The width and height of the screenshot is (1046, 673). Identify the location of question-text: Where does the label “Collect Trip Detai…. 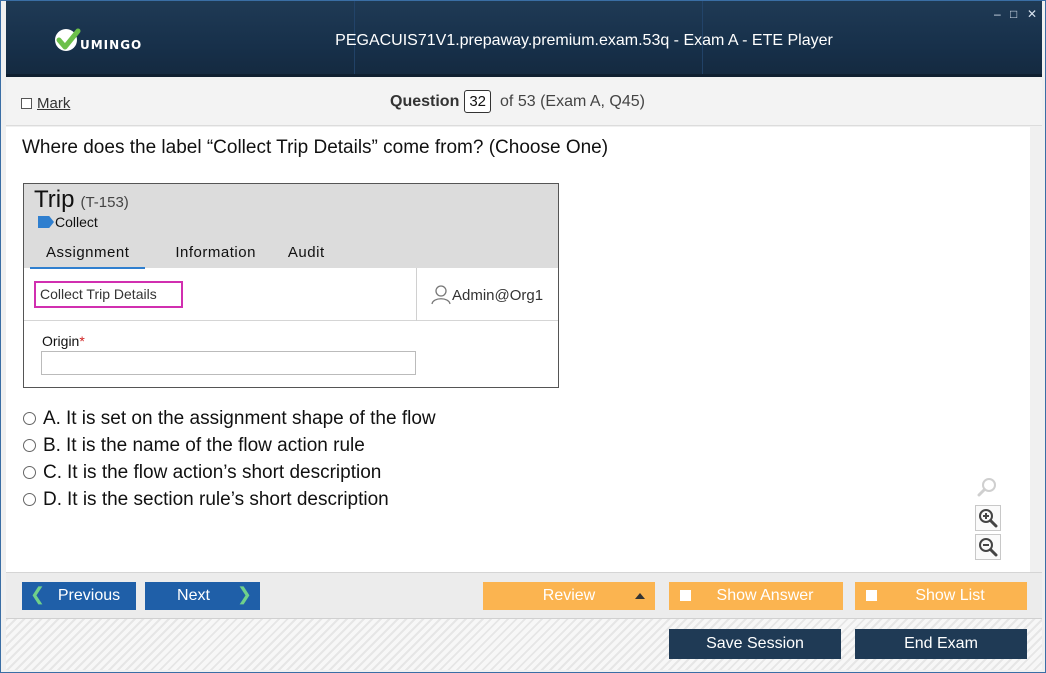
(315, 147).